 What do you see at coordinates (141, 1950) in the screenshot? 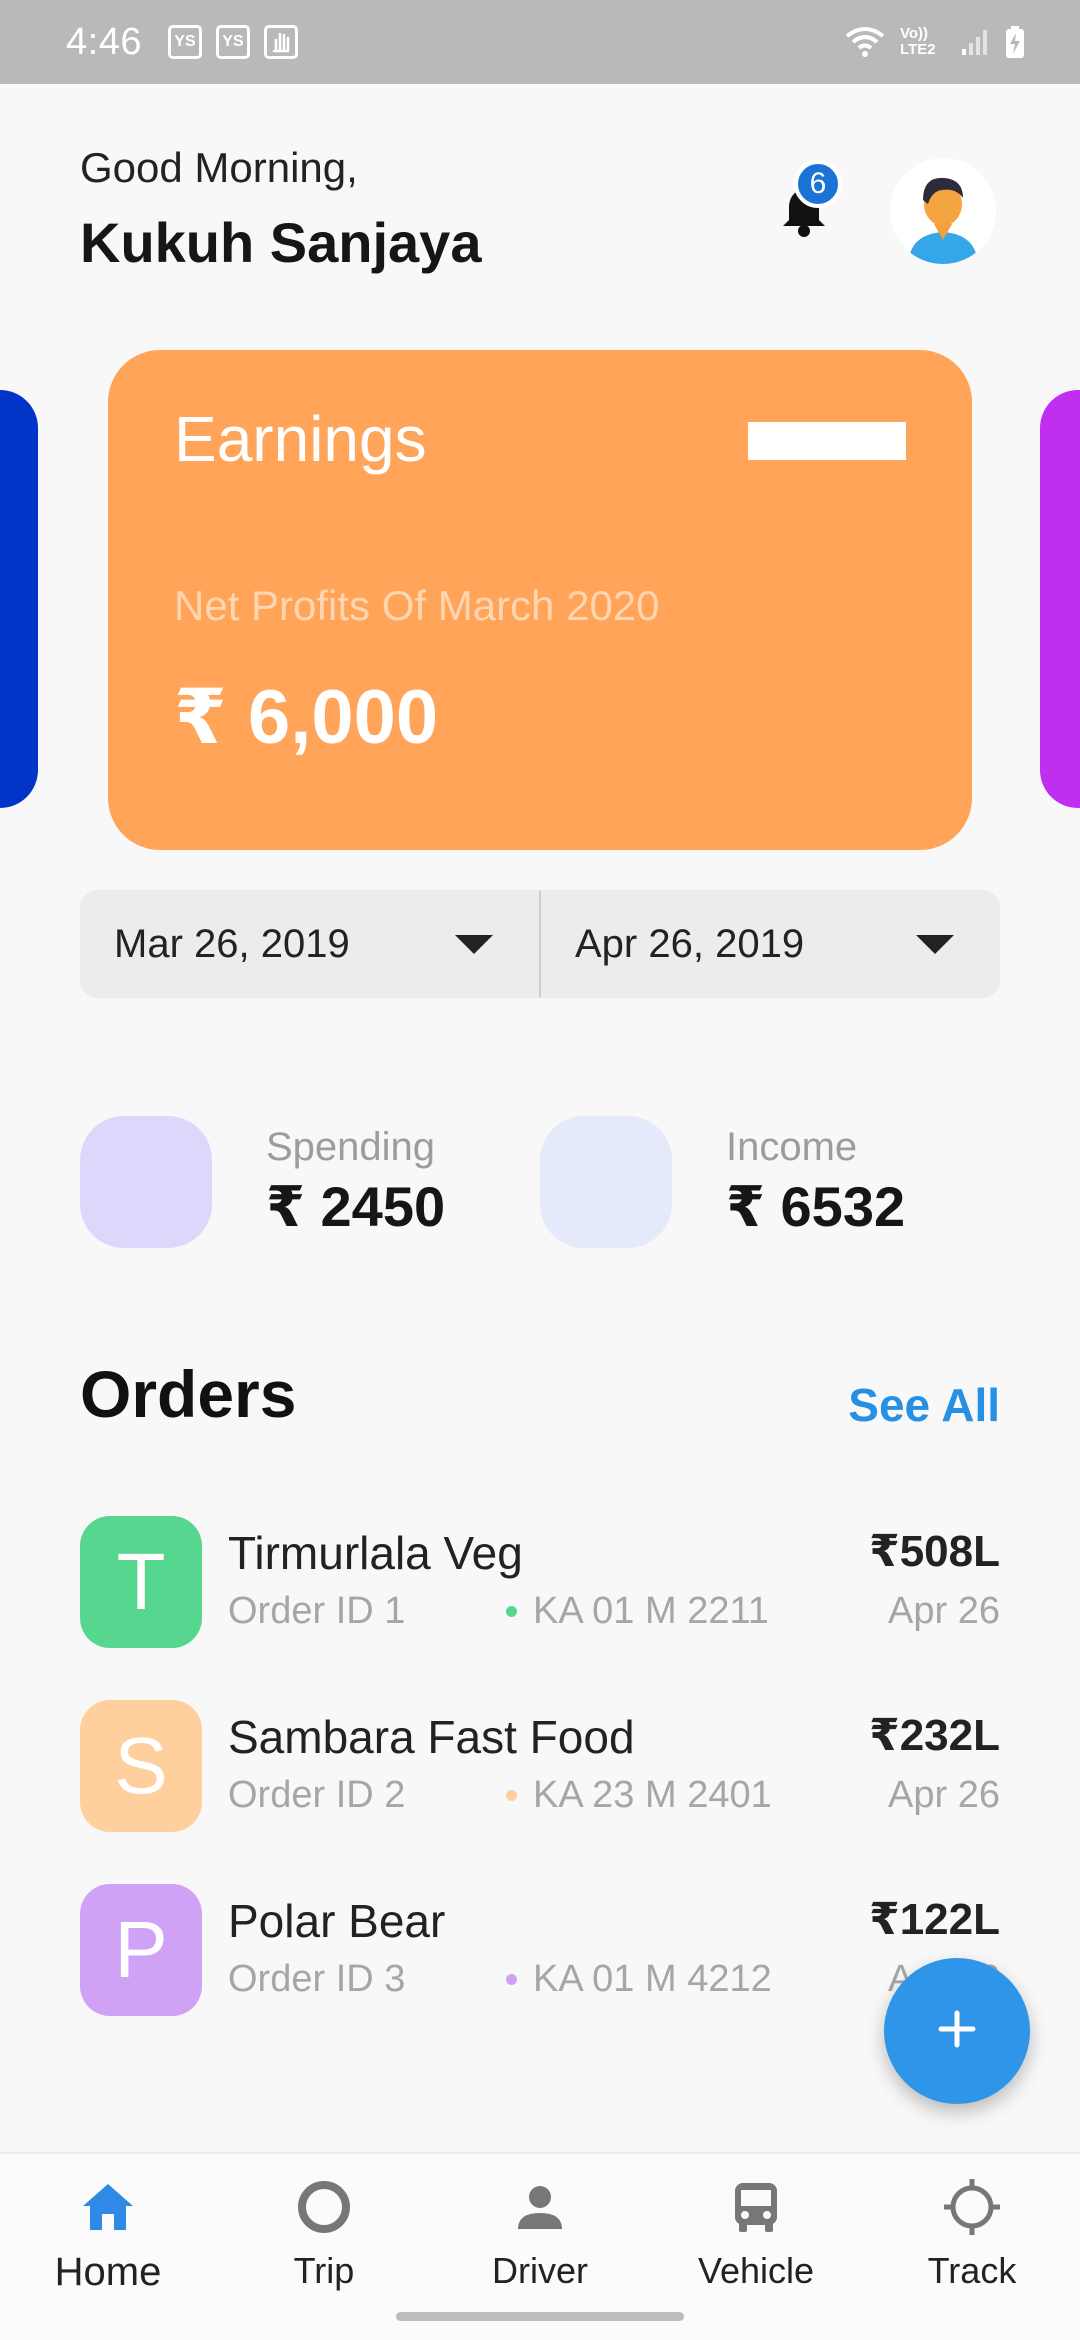
I see `order-initial-avatar: P` at bounding box center [141, 1950].